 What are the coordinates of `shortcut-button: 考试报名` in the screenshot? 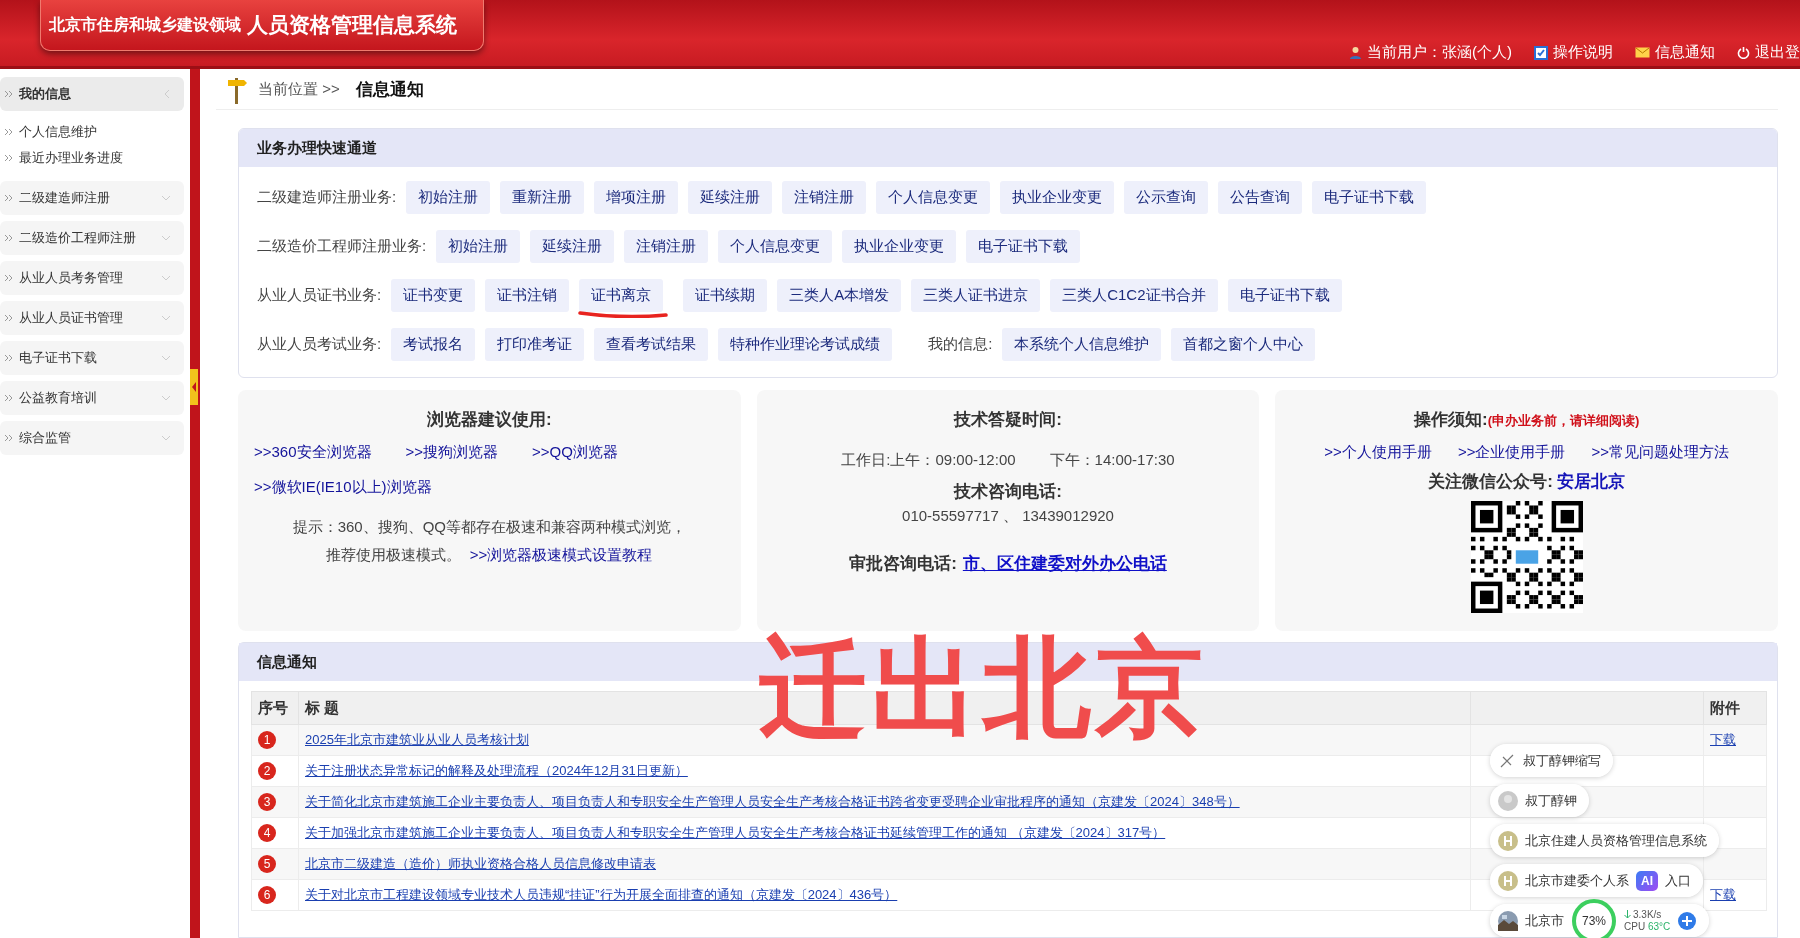 It's located at (433, 344).